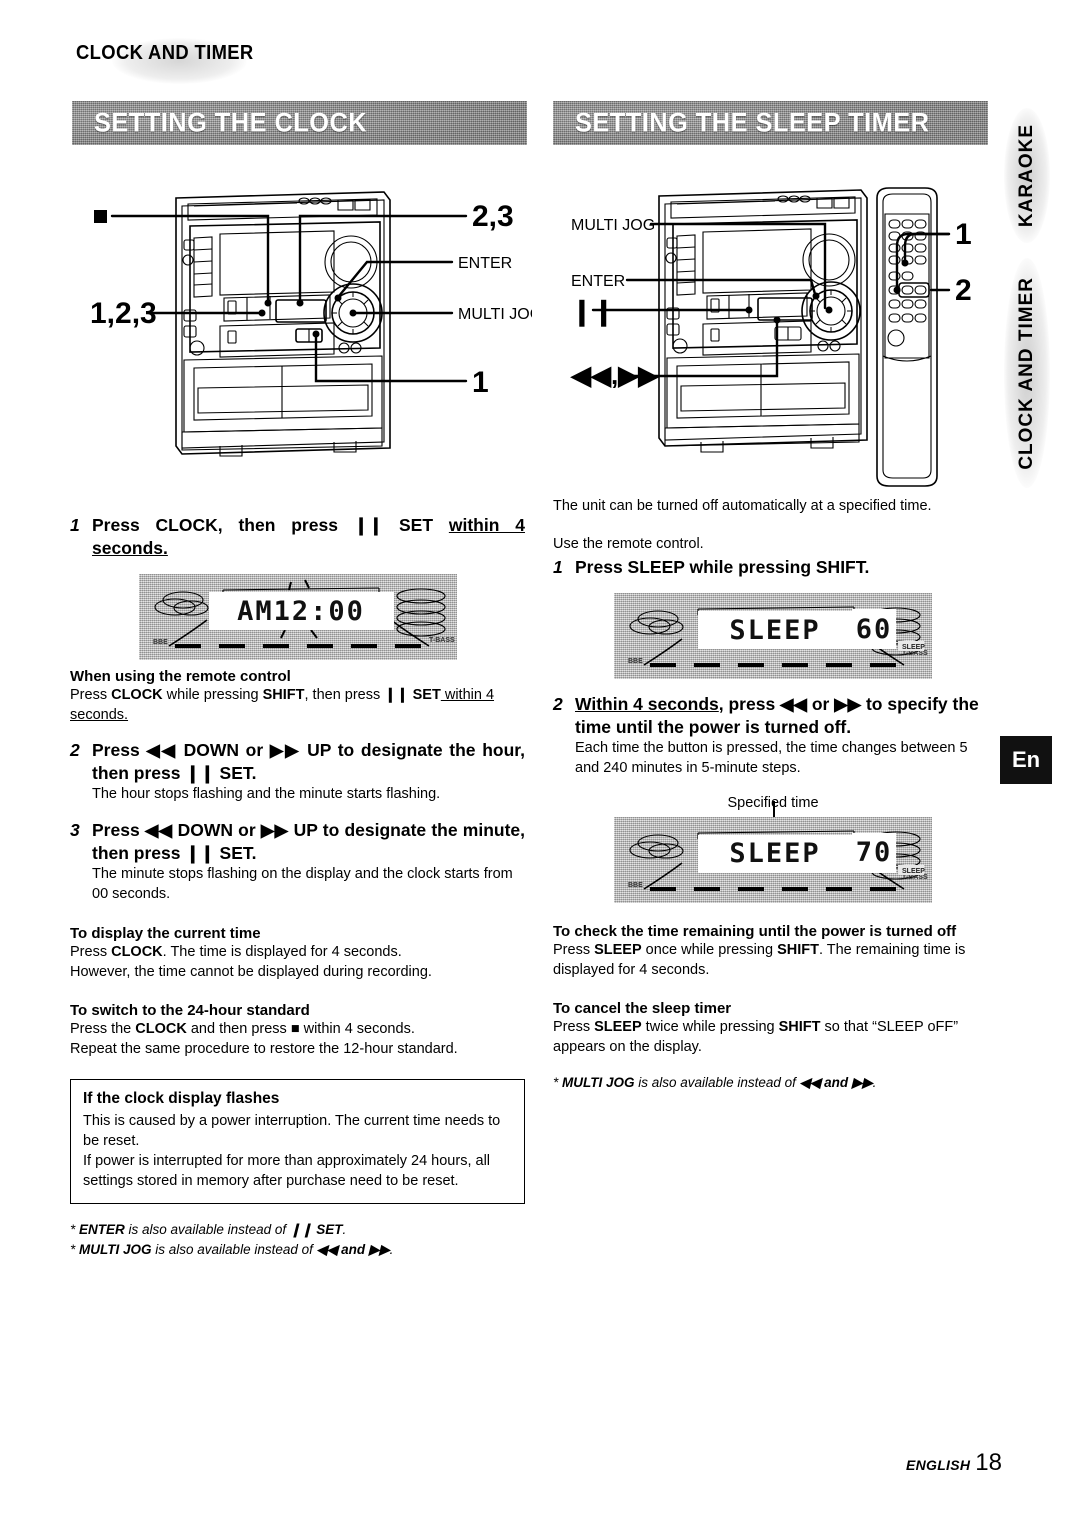 This screenshot has width=1080, height=1515. I want to click on callout-label-enter: ENTER, so click(485, 263).